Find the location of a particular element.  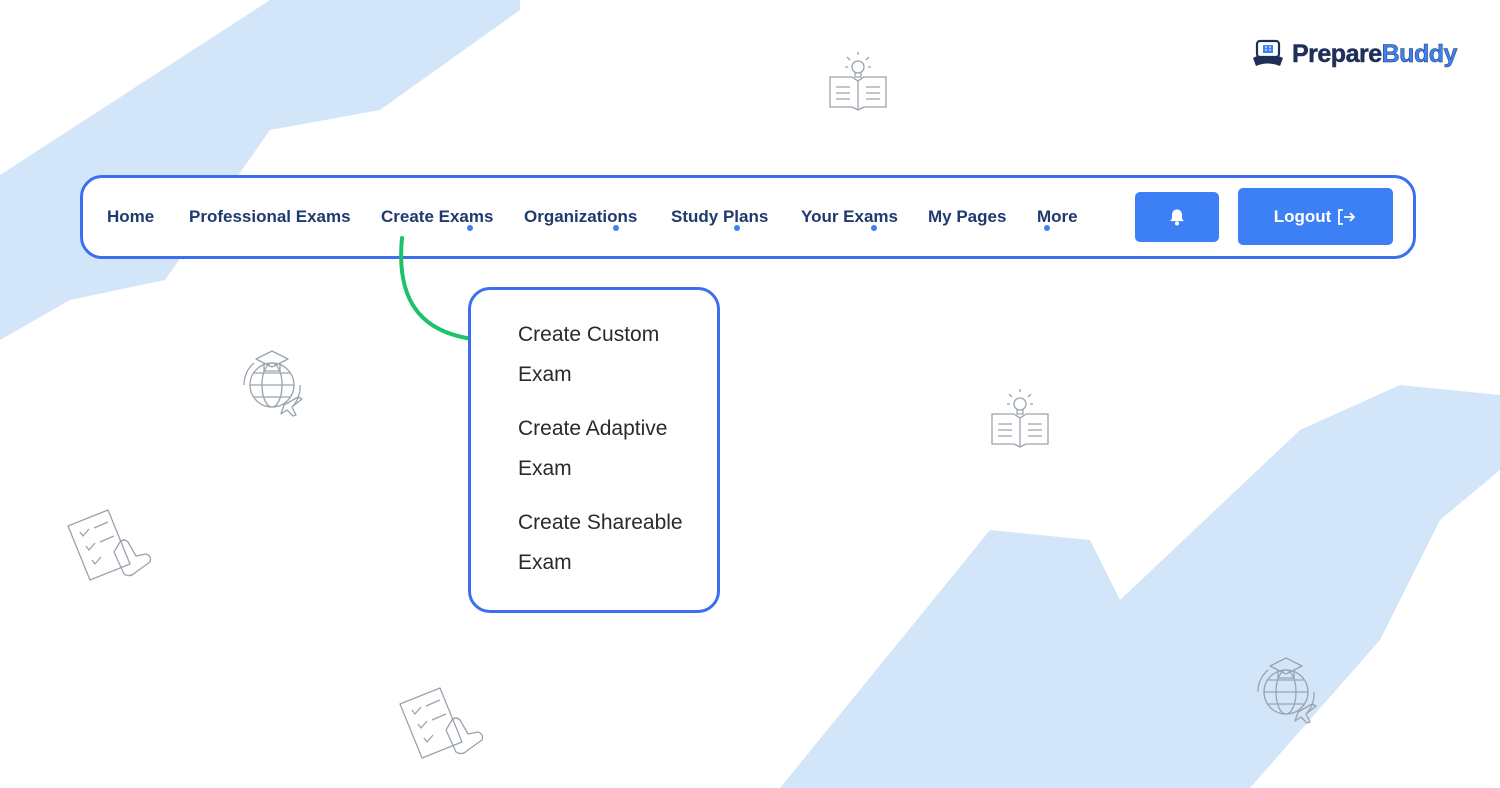

preparebuddy-logo: PrepareBuddy is located at coordinates (1354, 54).